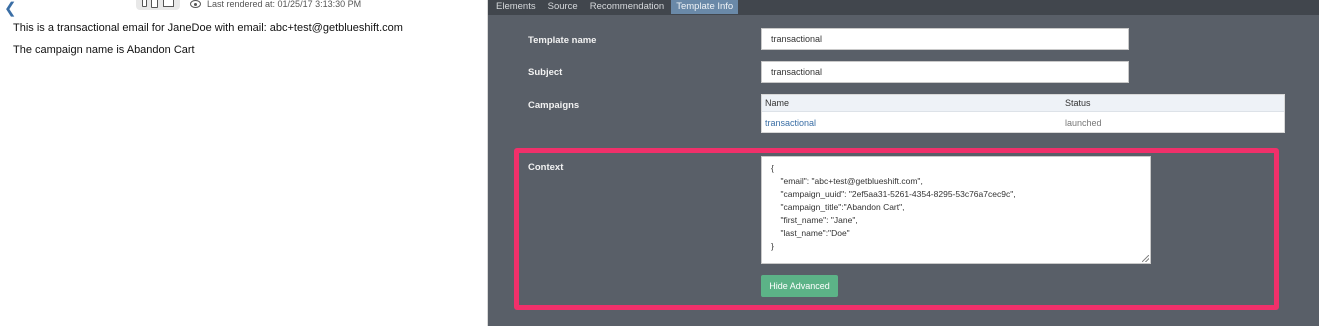  I want to click on subject-input: transactional, so click(945, 72).